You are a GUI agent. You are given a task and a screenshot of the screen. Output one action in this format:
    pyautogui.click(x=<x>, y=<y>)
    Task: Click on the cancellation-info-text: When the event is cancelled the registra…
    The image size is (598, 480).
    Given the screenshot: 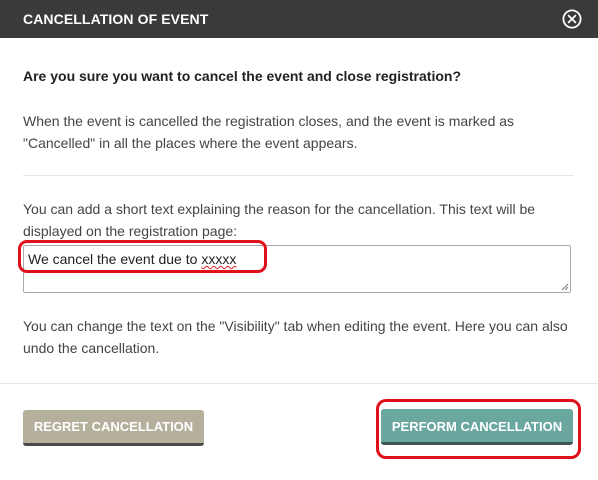 What is the action you would take?
    pyautogui.click(x=269, y=132)
    